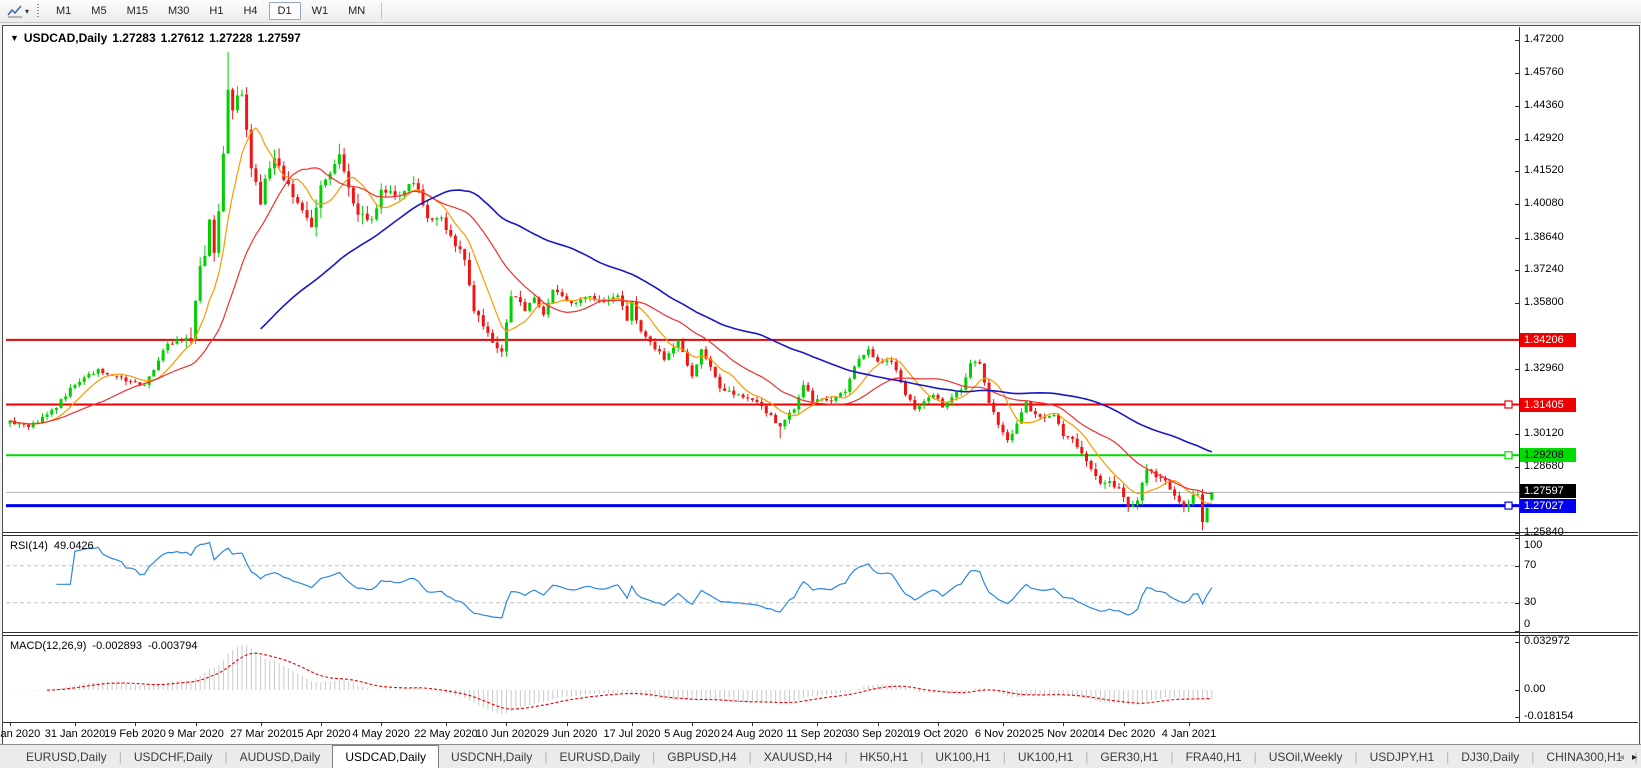 The image size is (1641, 768). What do you see at coordinates (216, 11) in the screenshot?
I see `timeframe-button-h1: H1` at bounding box center [216, 11].